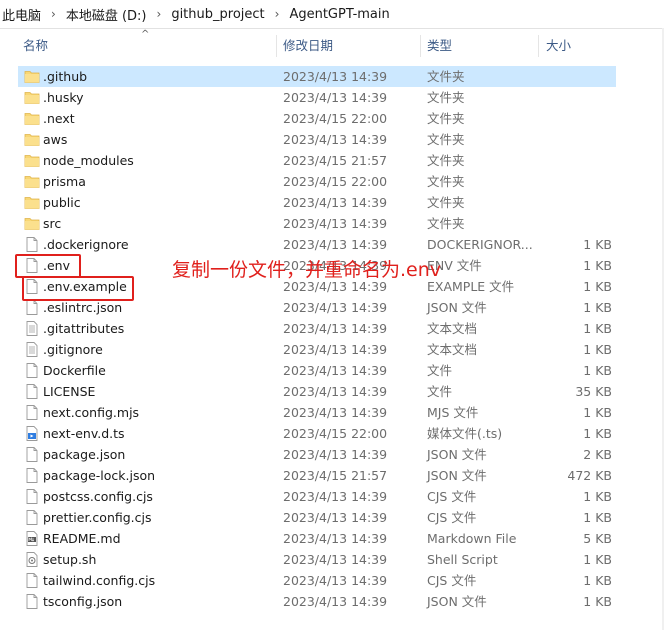  I want to click on folder-row: prisma 2023/4/15 22:00 文件夹, so click(317, 181).